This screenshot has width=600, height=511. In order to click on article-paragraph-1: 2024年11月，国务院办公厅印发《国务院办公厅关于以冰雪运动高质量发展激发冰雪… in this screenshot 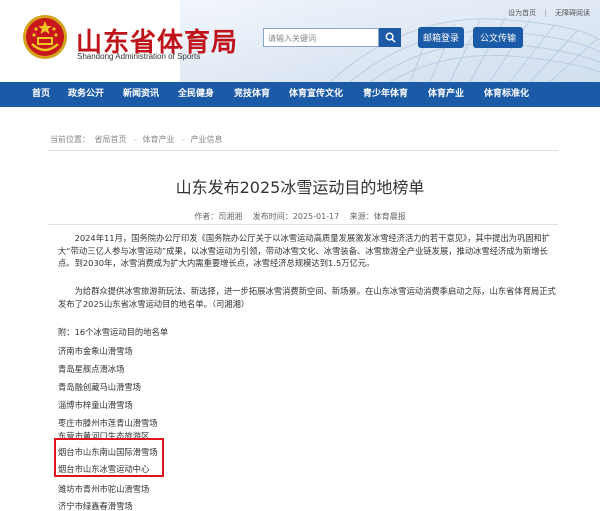, I will do `click(304, 251)`.